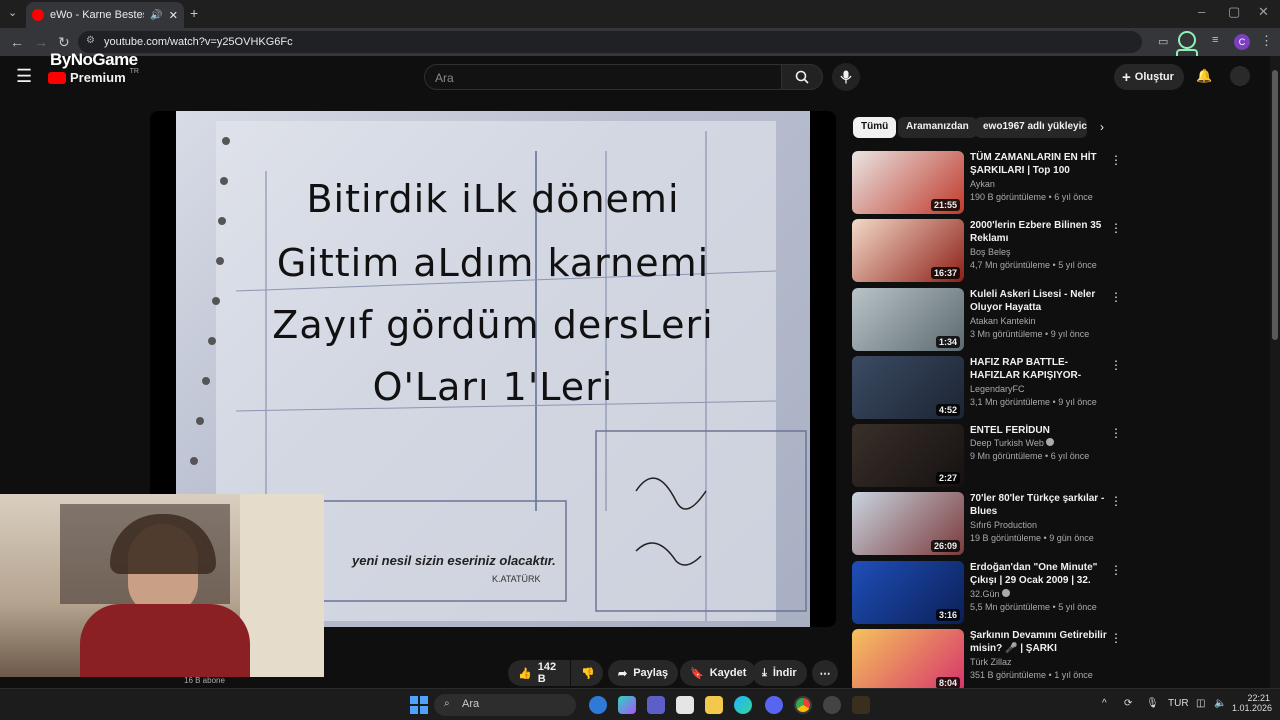 Image resolution: width=1280 pixels, height=720 pixels. What do you see at coordinates (194, 13) in the screenshot?
I see `new-tab-icon: +` at bounding box center [194, 13].